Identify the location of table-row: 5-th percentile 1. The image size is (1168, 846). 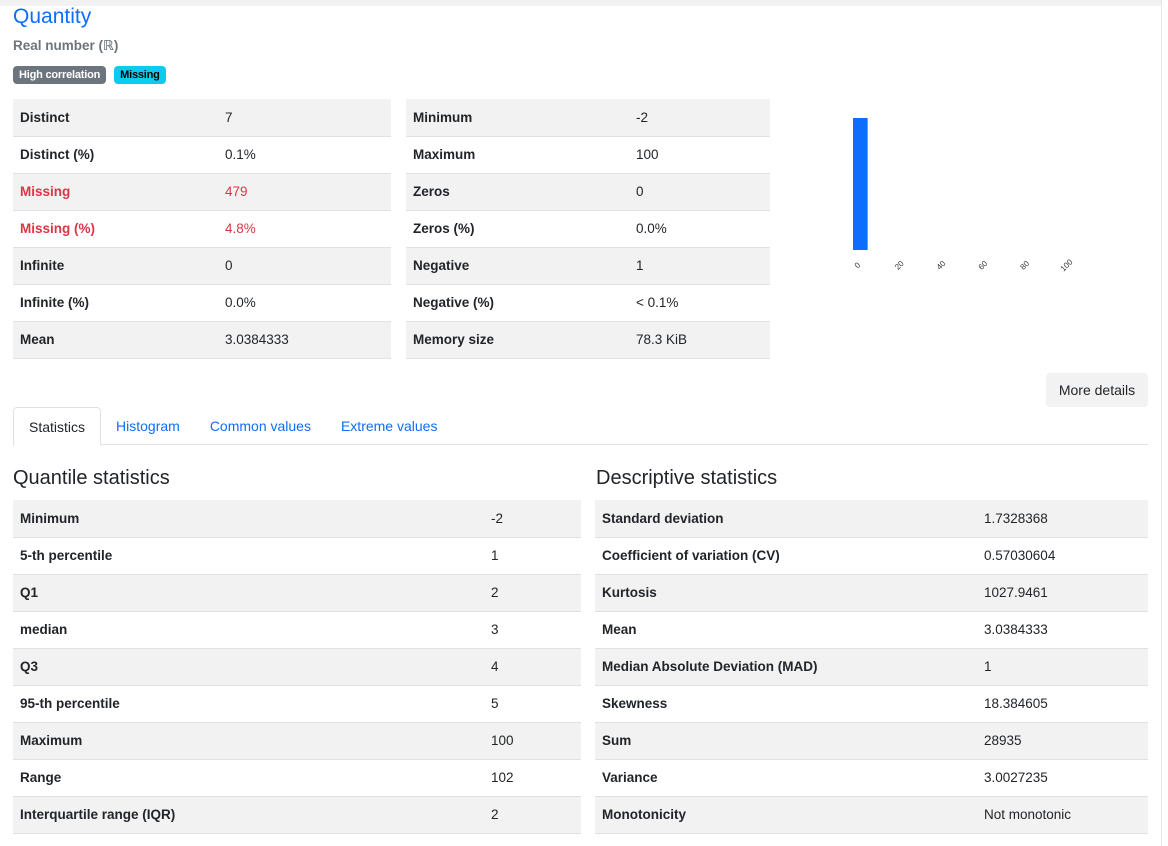
(297, 556).